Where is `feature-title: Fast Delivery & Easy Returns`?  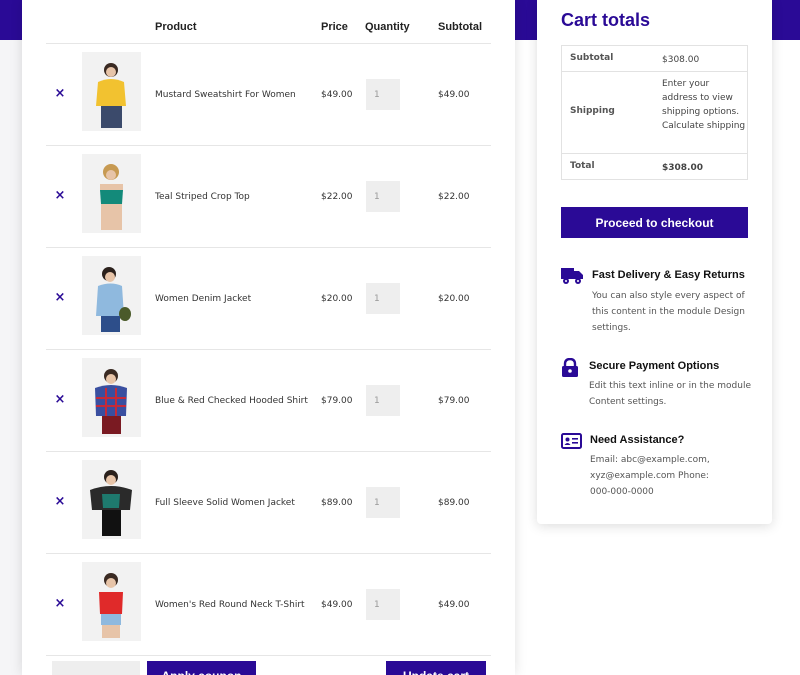 feature-title: Fast Delivery & Easy Returns is located at coordinates (668, 275).